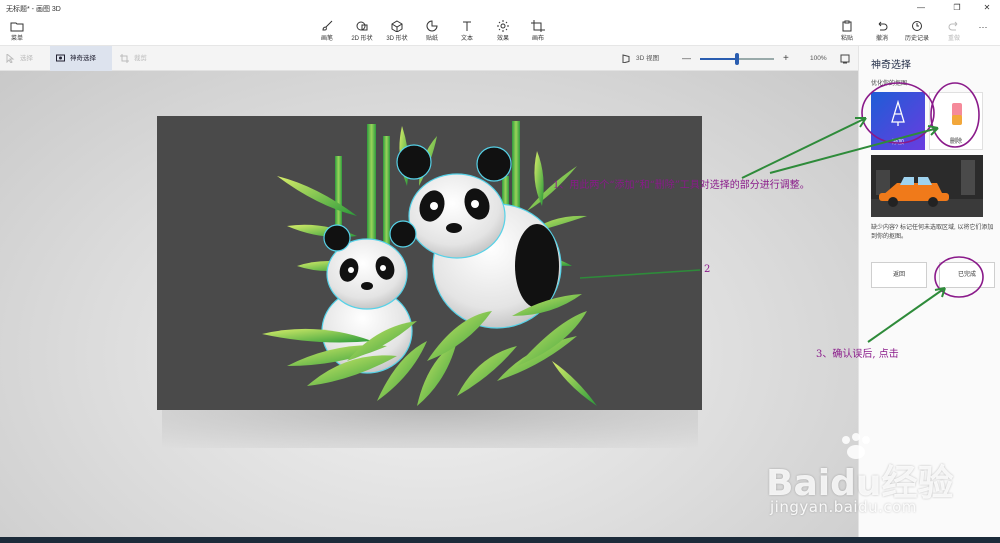 Image resolution: width=1000 pixels, height=543 pixels. I want to click on selection-toolbar: 选择 神奇选择 裁剪 3D 视图 — + 100%, so click(429, 58).